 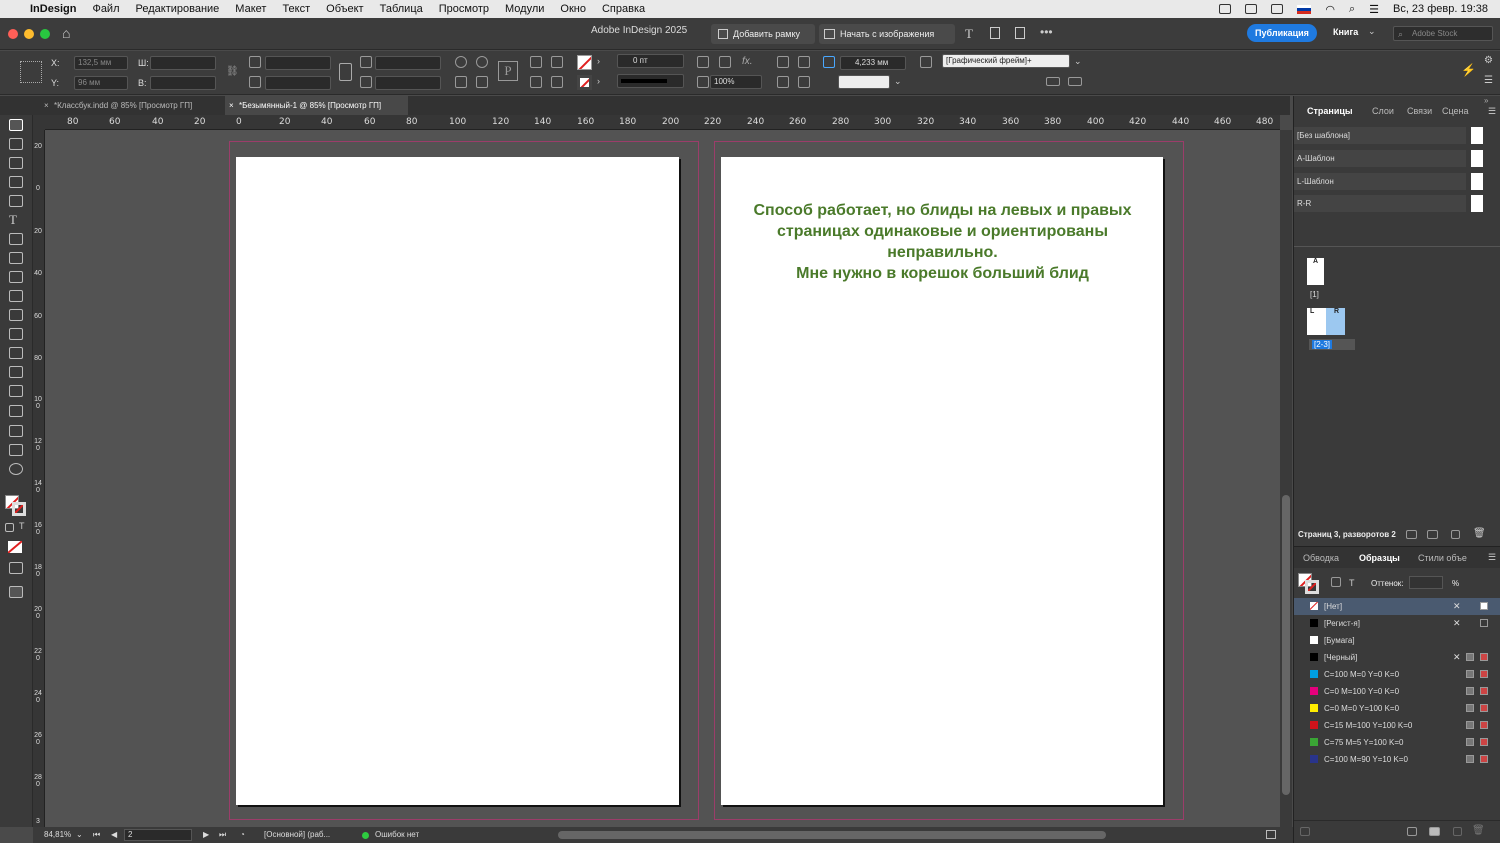 I want to click on scale-x-field, so click(x=298, y=63).